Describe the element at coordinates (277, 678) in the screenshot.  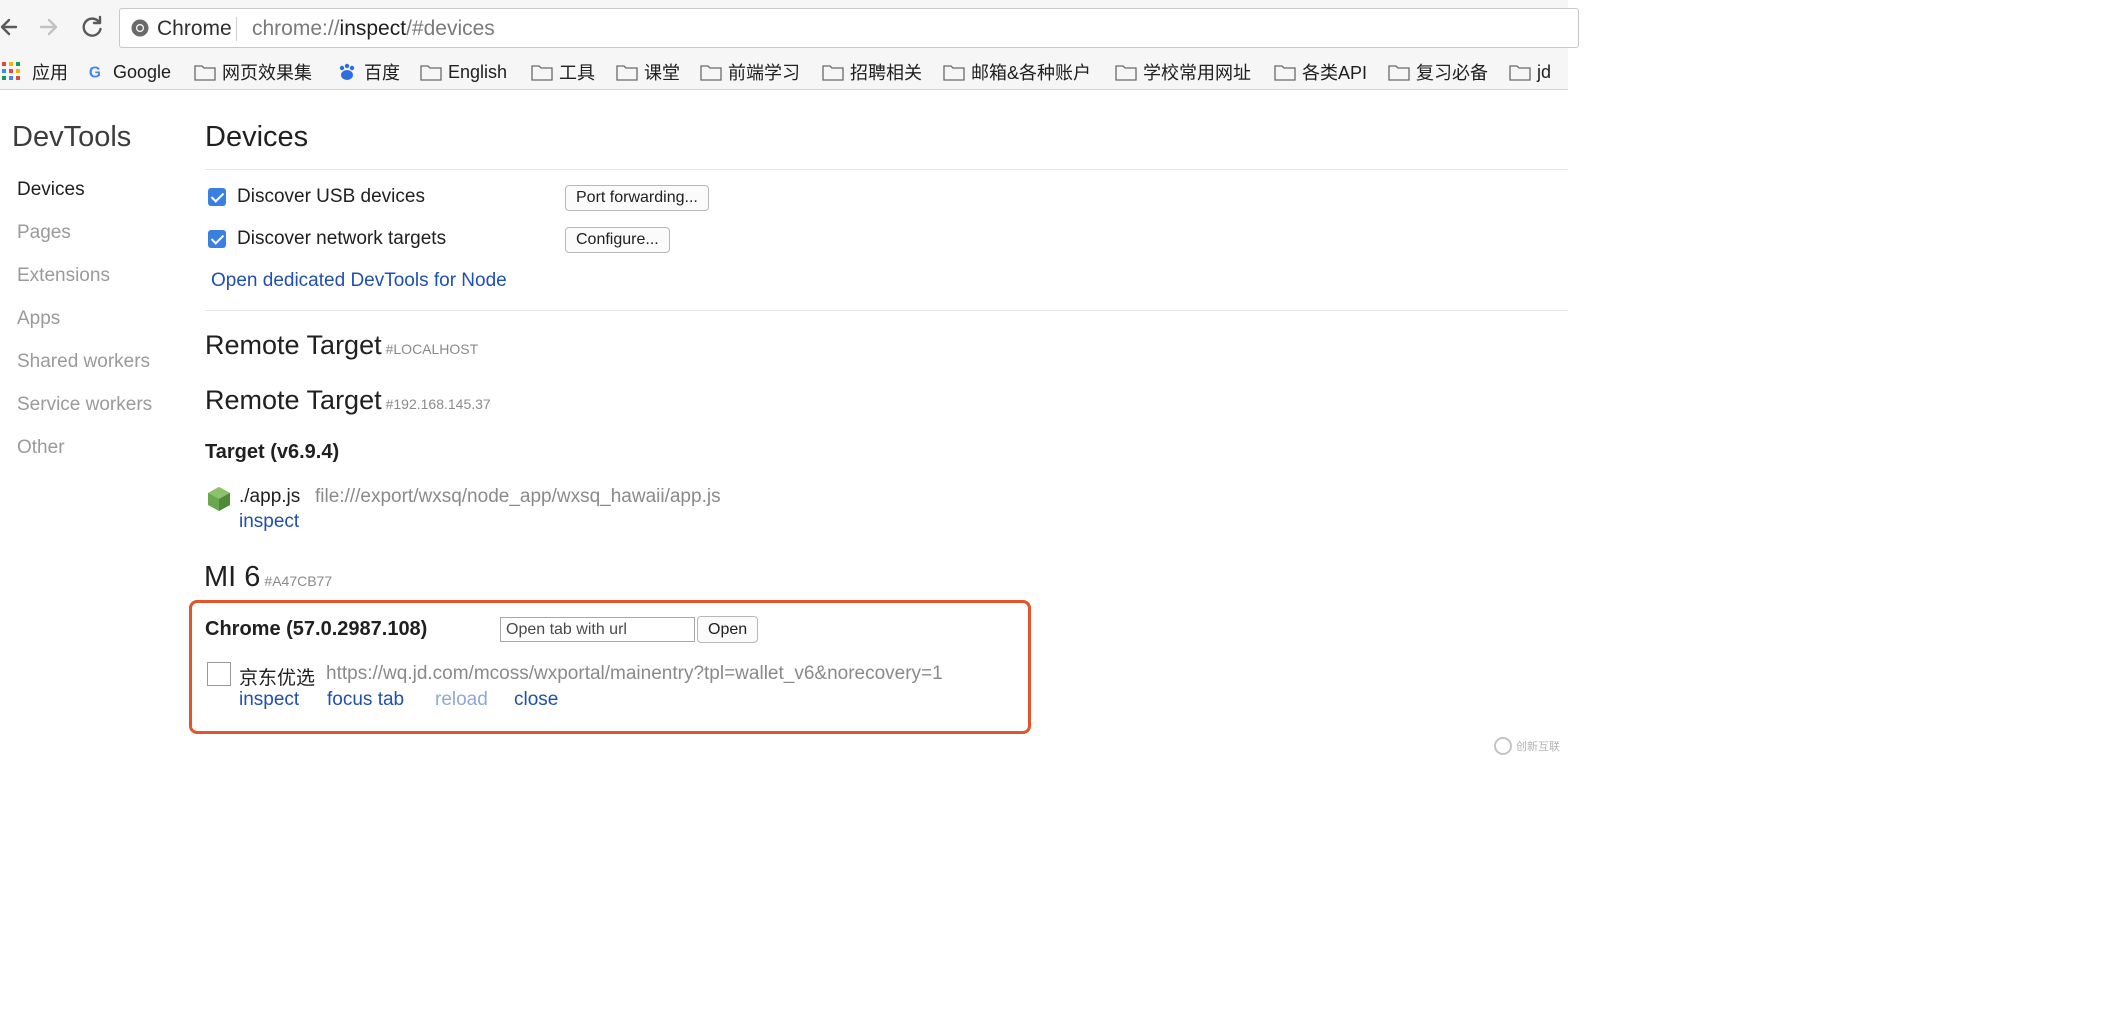
I see `page-name: 京东优选` at that location.